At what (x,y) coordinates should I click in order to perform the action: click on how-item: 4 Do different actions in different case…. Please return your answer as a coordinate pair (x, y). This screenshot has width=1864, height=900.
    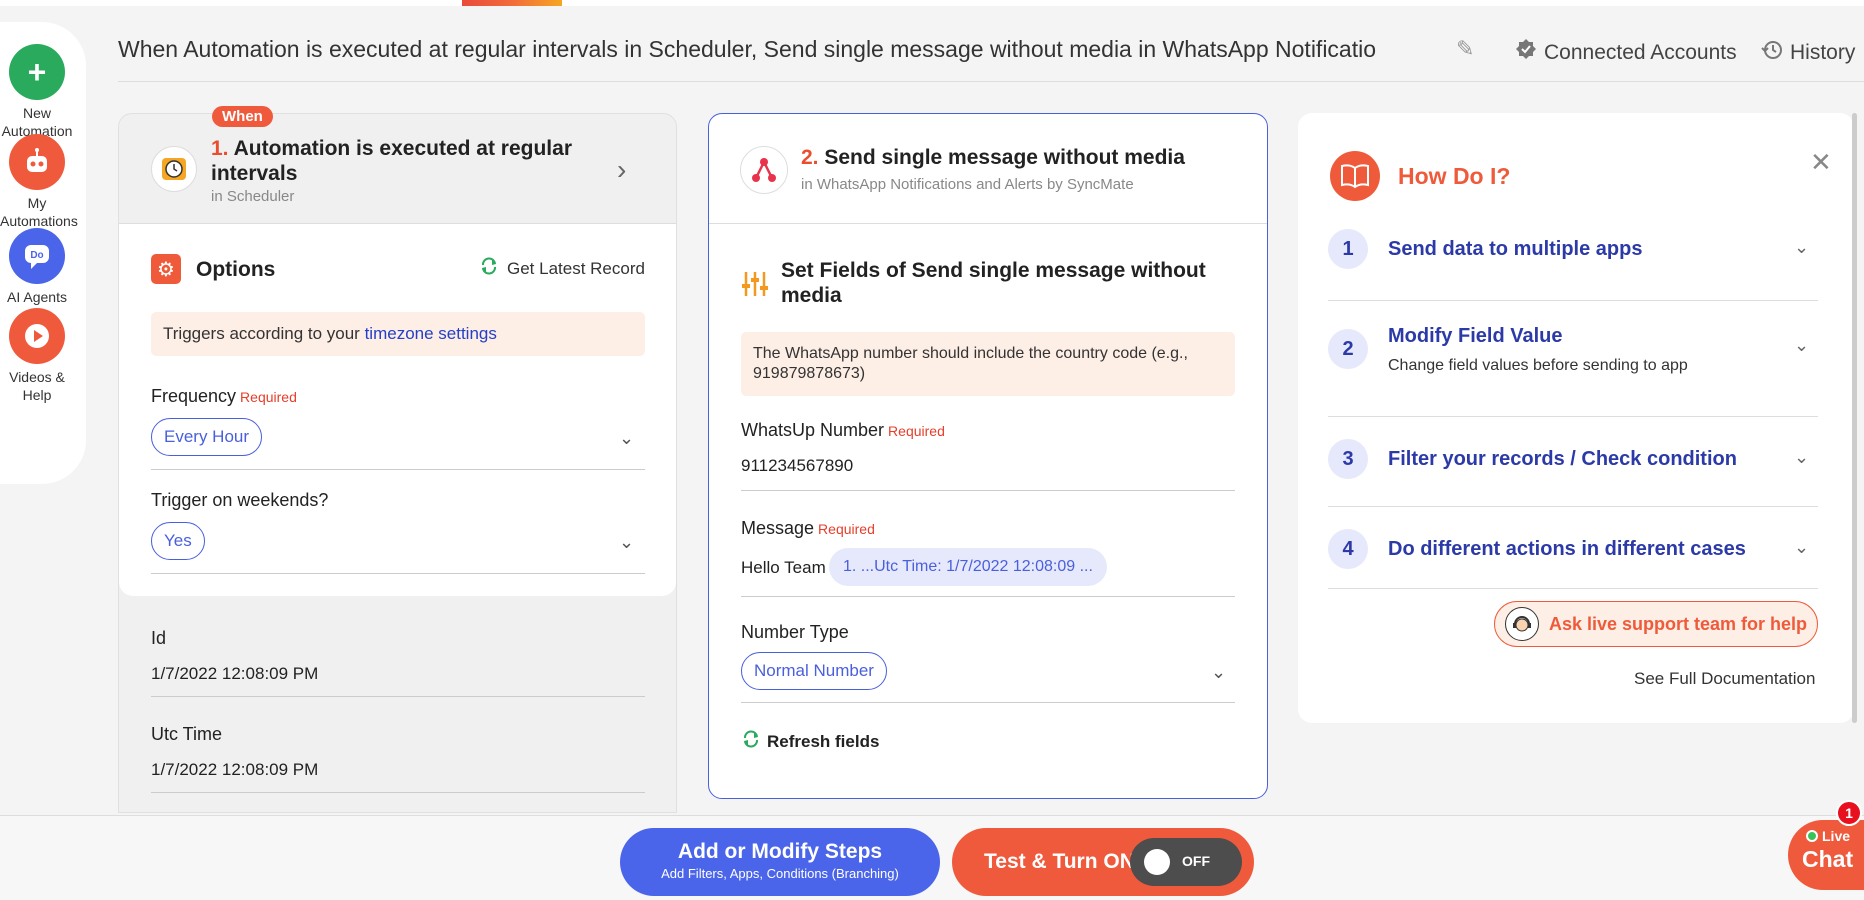
    Looking at the image, I should click on (1573, 559).